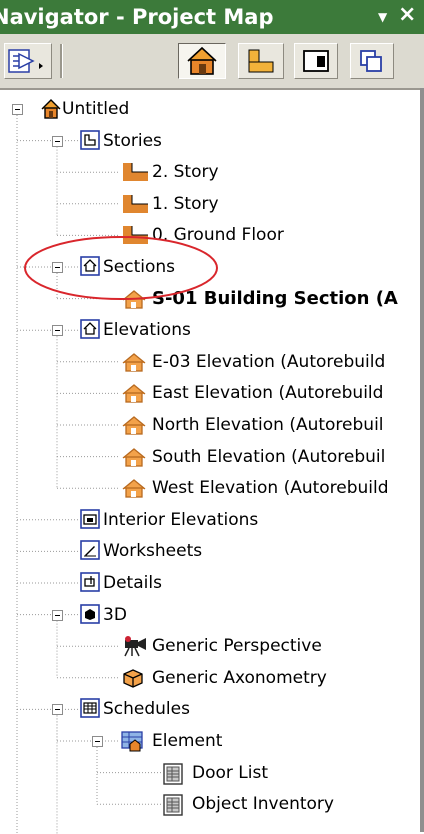 The image size is (424, 834). Describe the element at coordinates (61, 61) in the screenshot. I see `toolbar-separator` at that location.